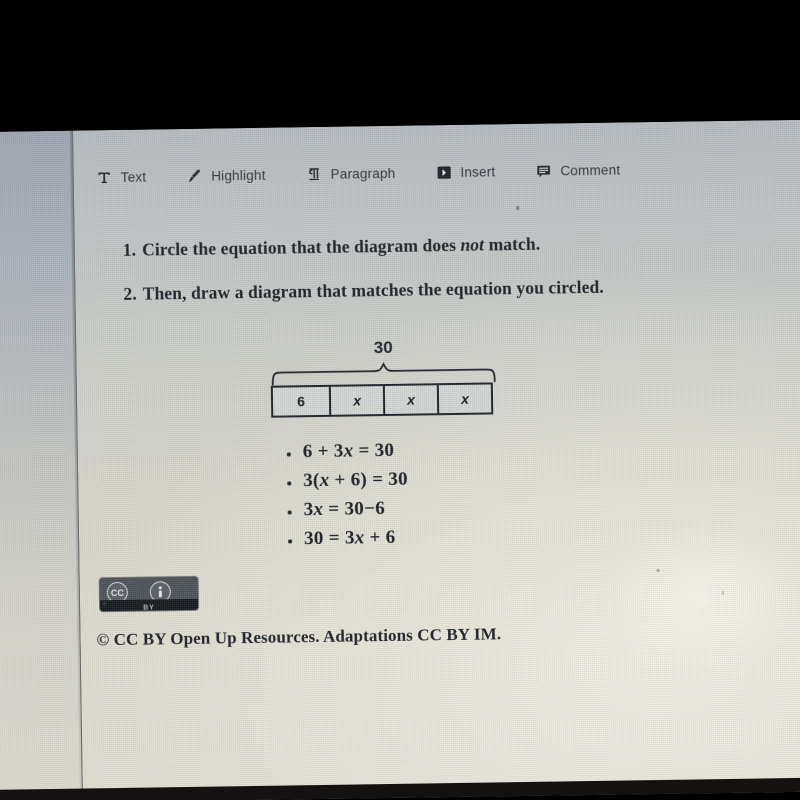 The image size is (800, 800). Describe the element at coordinates (129, 249) in the screenshot. I see `question-1-number: 1.` at that location.